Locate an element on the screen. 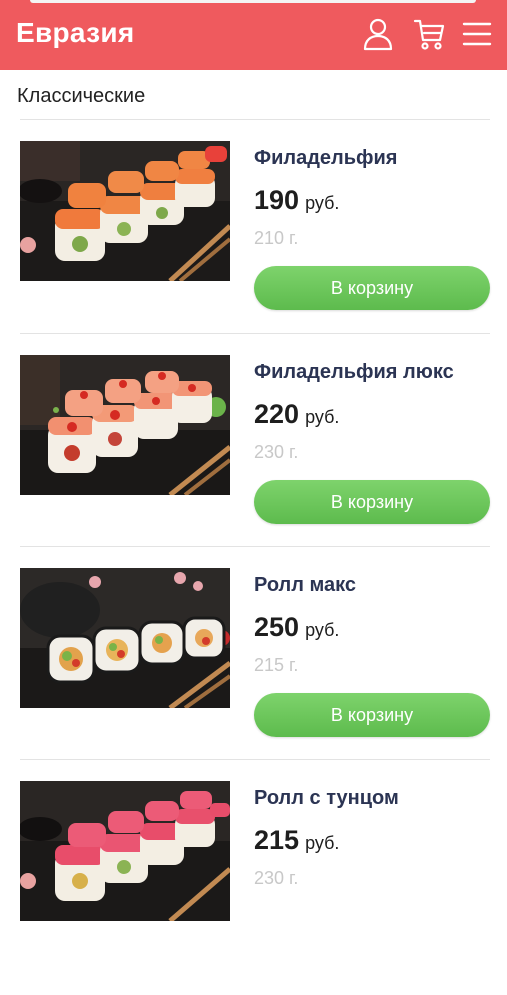 This screenshot has width=507, height=995. product-price: 220 руб. is located at coordinates (296, 414).